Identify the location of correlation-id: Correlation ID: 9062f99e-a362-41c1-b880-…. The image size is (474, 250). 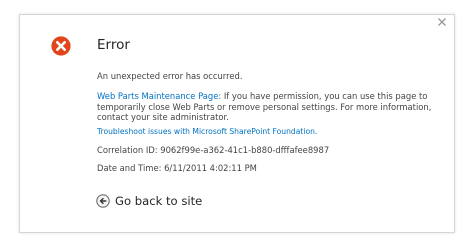
(213, 150).